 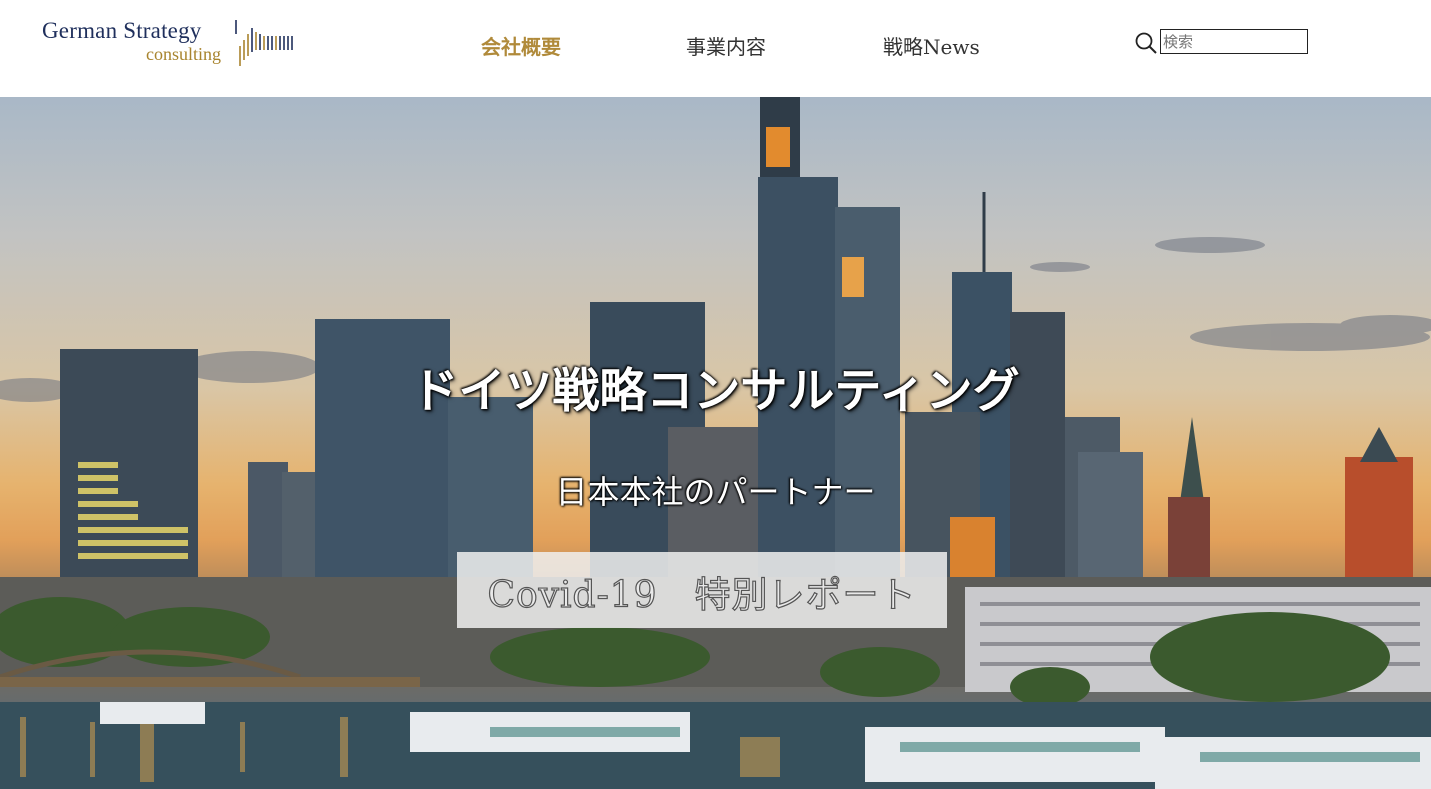 What do you see at coordinates (1234, 41) in the screenshot?
I see `search-input` at bounding box center [1234, 41].